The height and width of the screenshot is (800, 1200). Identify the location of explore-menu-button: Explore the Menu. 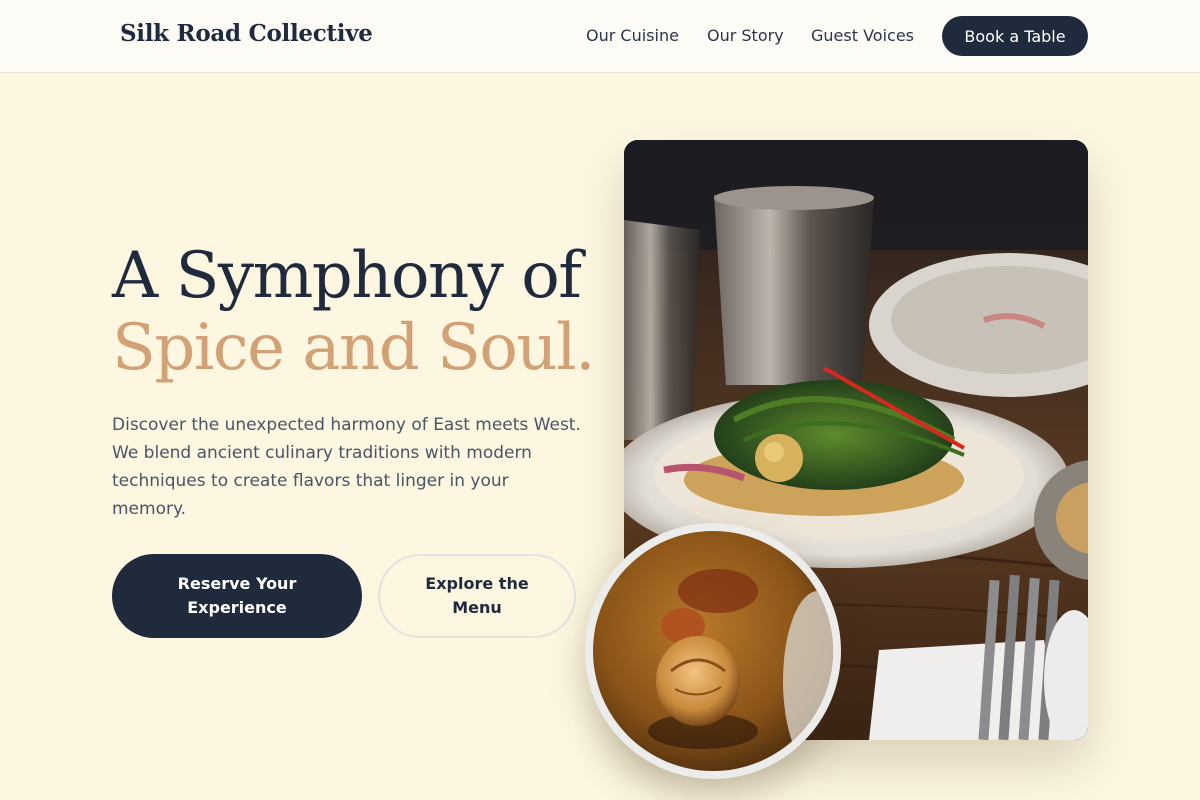
(477, 596).